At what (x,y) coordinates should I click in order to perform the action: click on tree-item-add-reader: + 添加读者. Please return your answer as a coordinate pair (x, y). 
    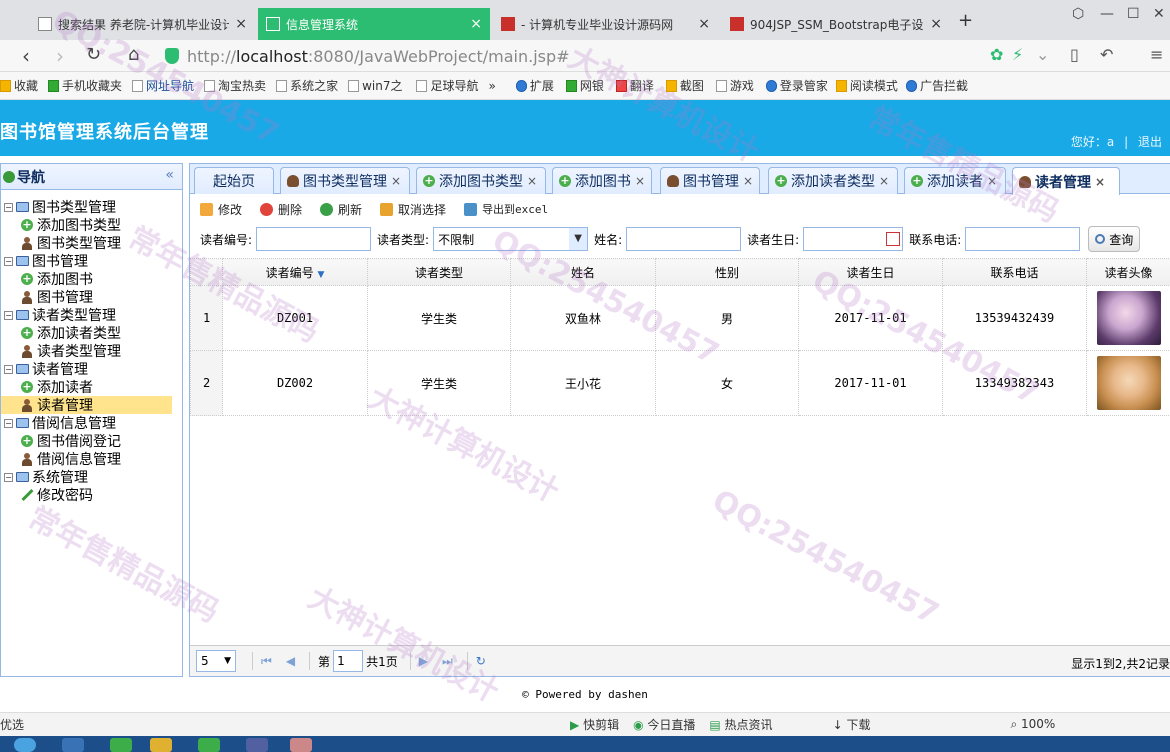
    Looking at the image, I should click on (91, 387).